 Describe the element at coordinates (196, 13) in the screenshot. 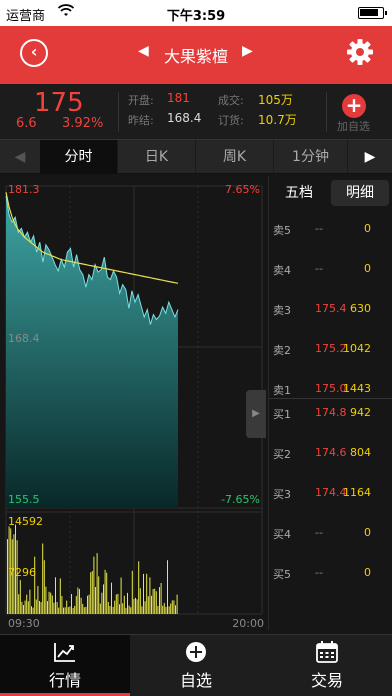

I see `status-bar: 运营商 下午3:59` at that location.